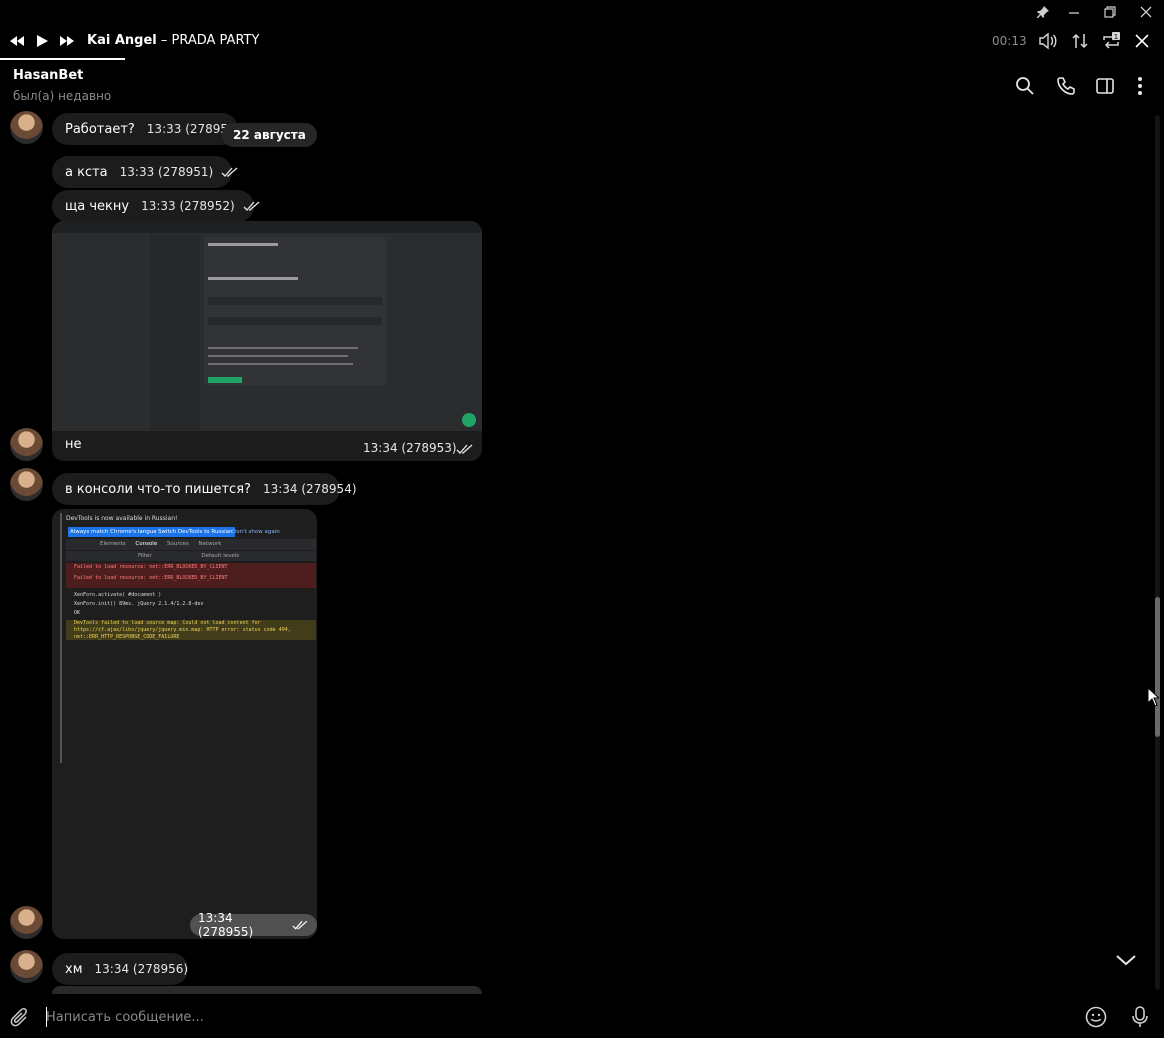 This screenshot has height=1038, width=1164. Describe the element at coordinates (1140, 86) in the screenshot. I see `more-menu-icon` at that location.